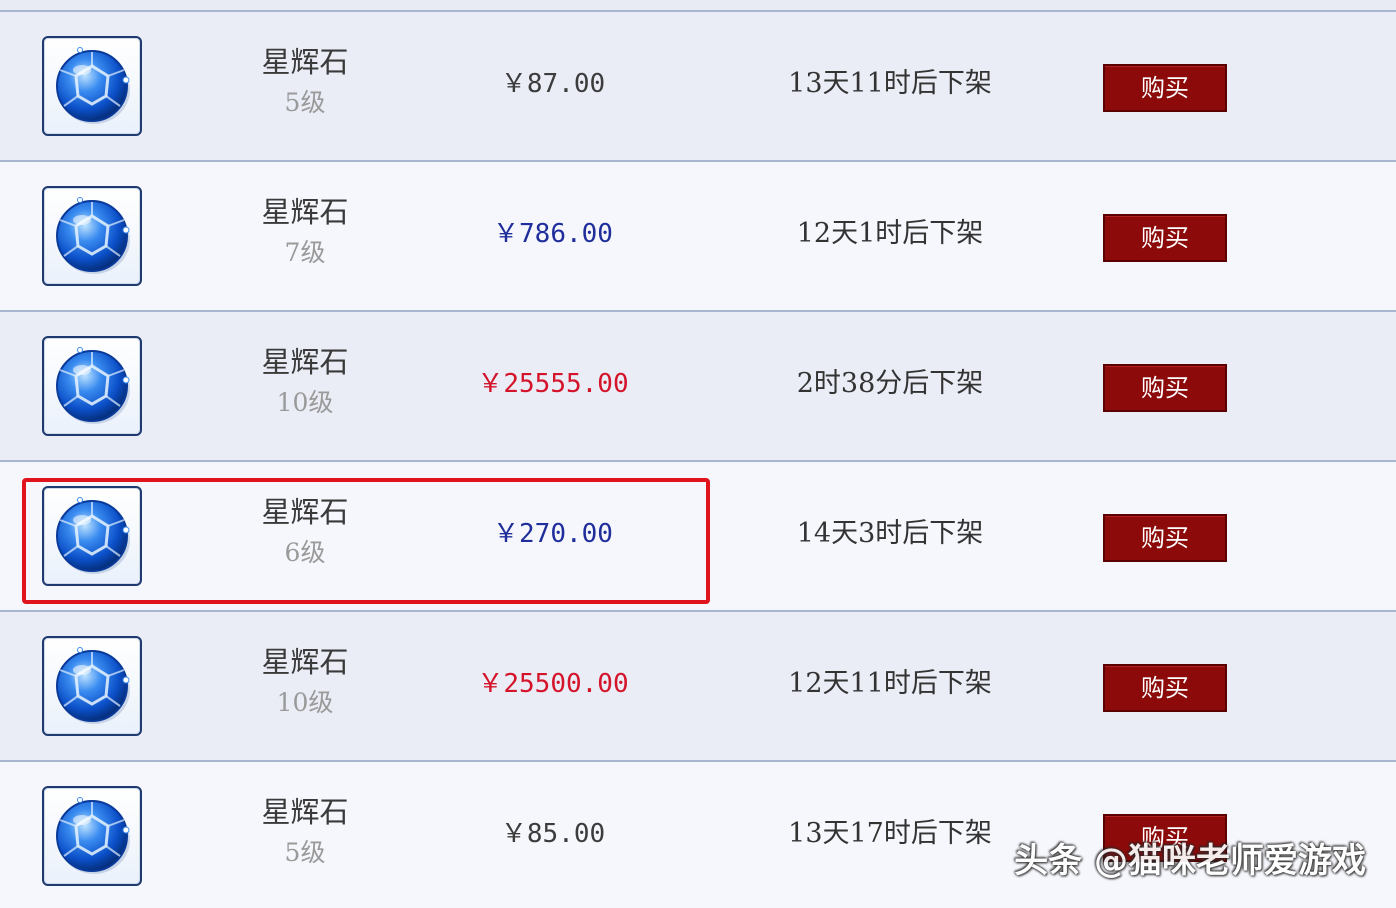  I want to click on item-price: ￥25500.00, so click(553, 684).